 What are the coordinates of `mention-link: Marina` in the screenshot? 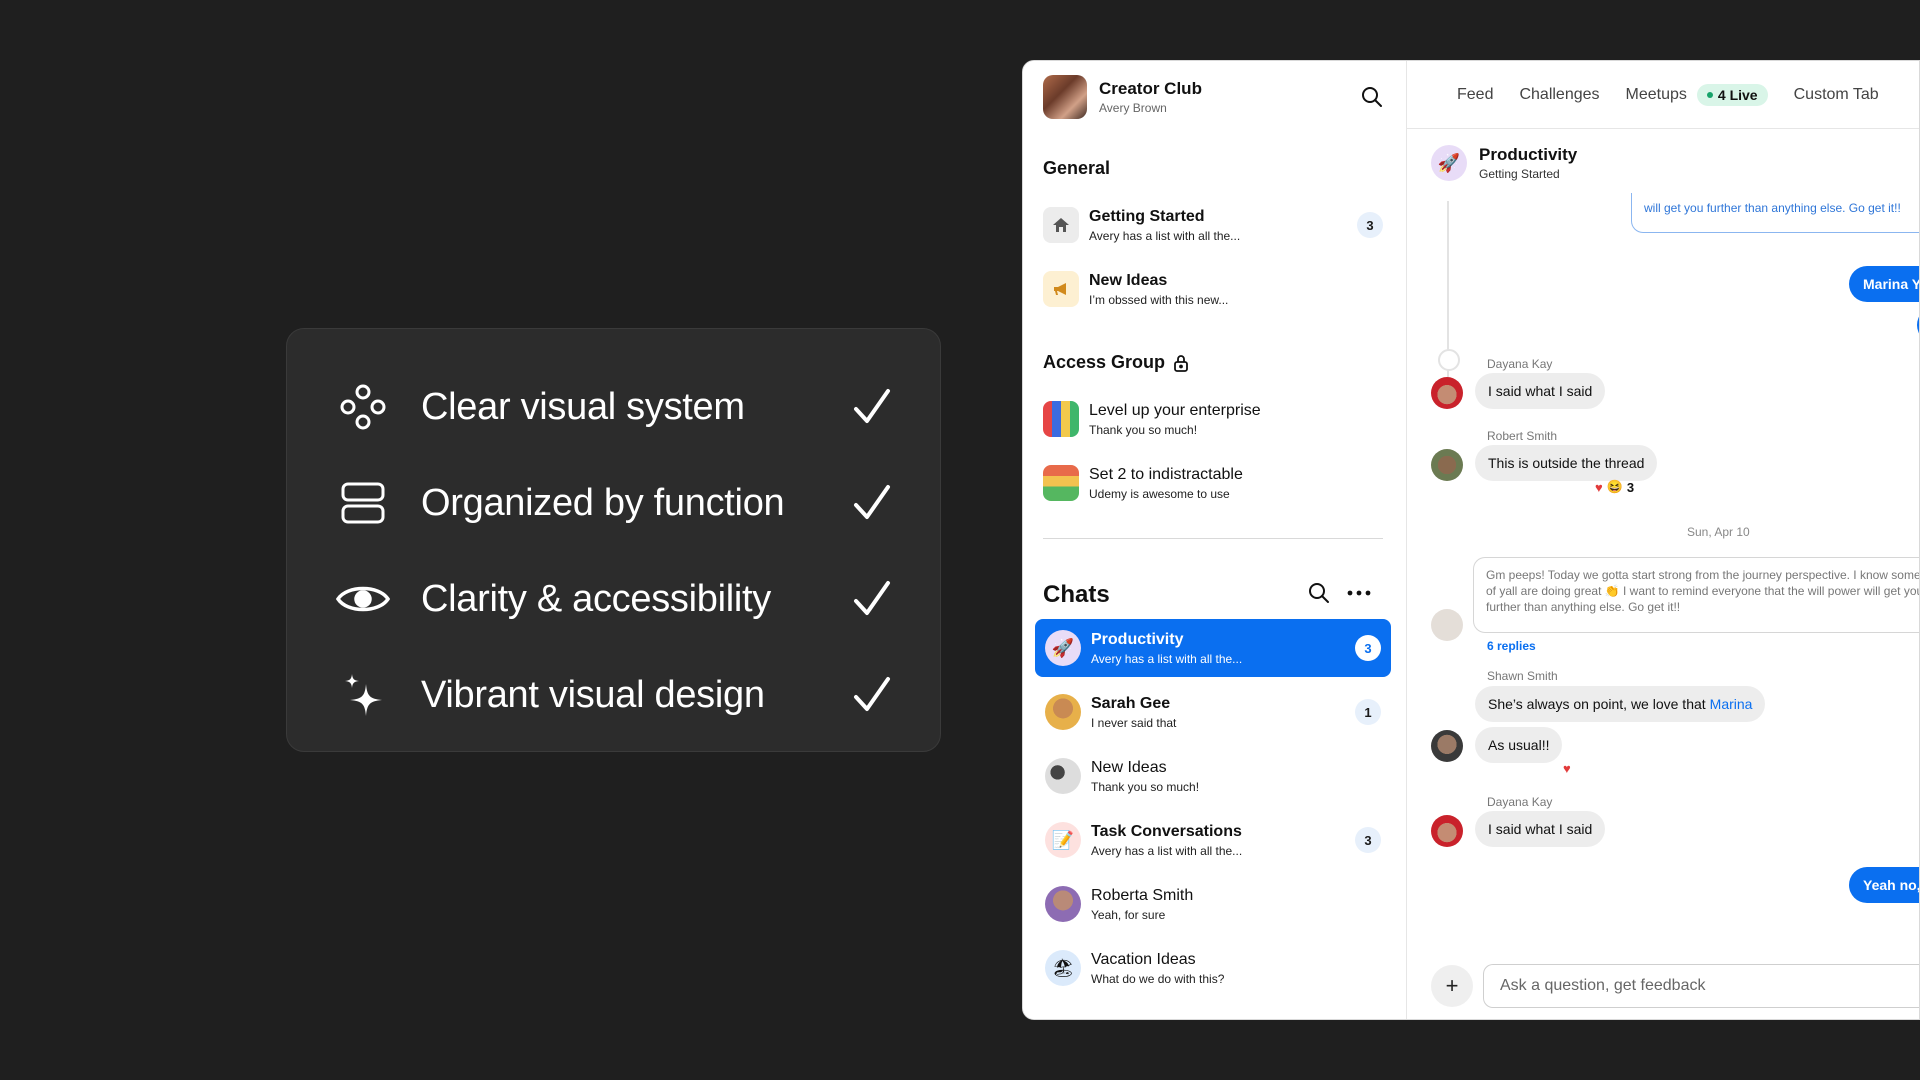 It's located at (1731, 704).